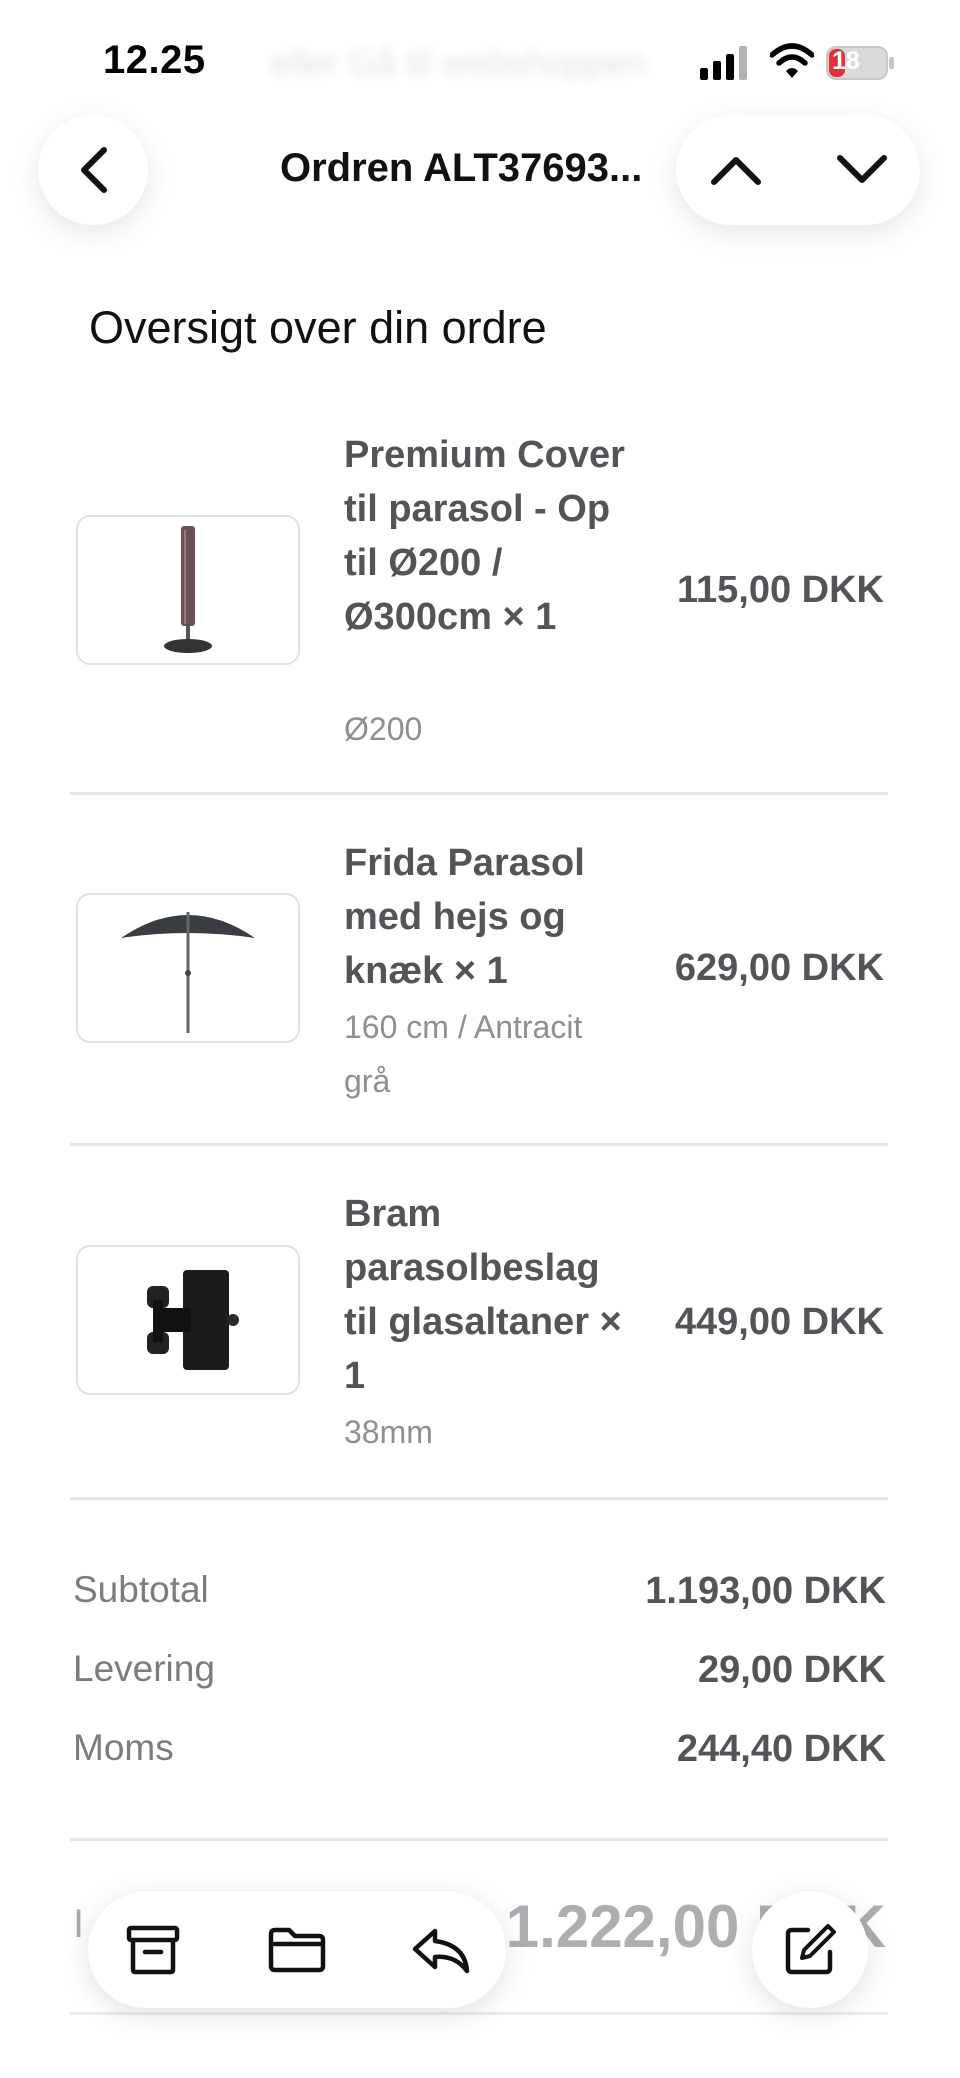  I want to click on reply-icon, so click(441, 1951).